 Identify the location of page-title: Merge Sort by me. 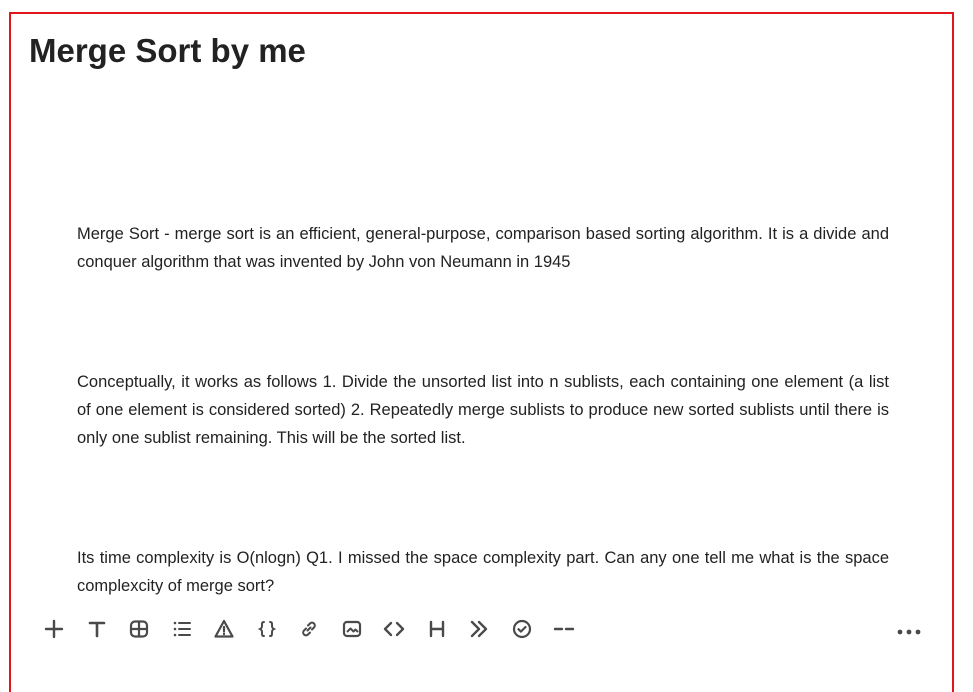
(167, 51).